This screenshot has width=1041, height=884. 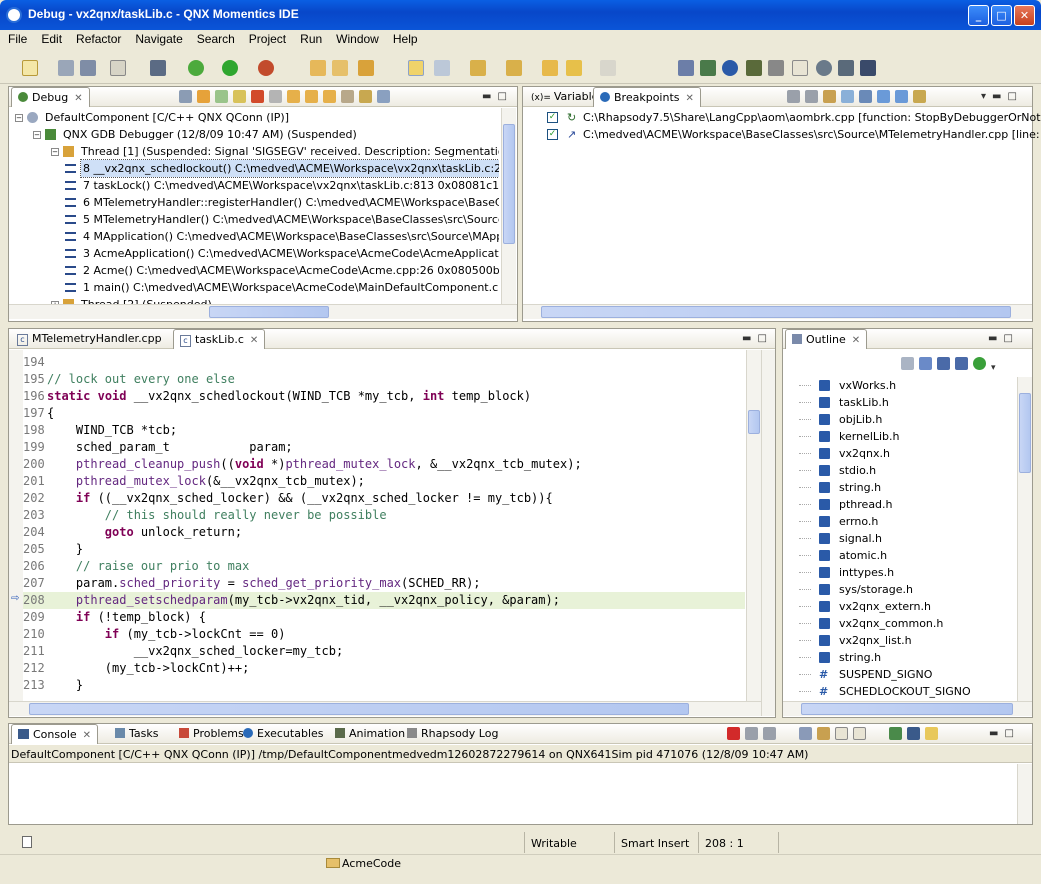 I want to click on menu-file: File, so click(x=16, y=38).